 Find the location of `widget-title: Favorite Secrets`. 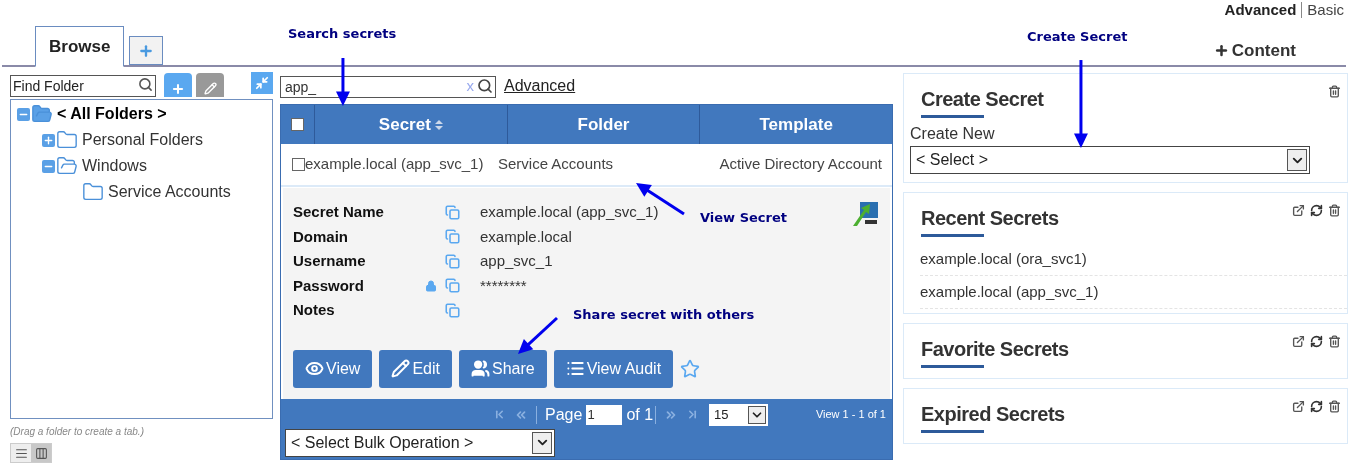

widget-title: Favorite Secrets is located at coordinates (995, 349).